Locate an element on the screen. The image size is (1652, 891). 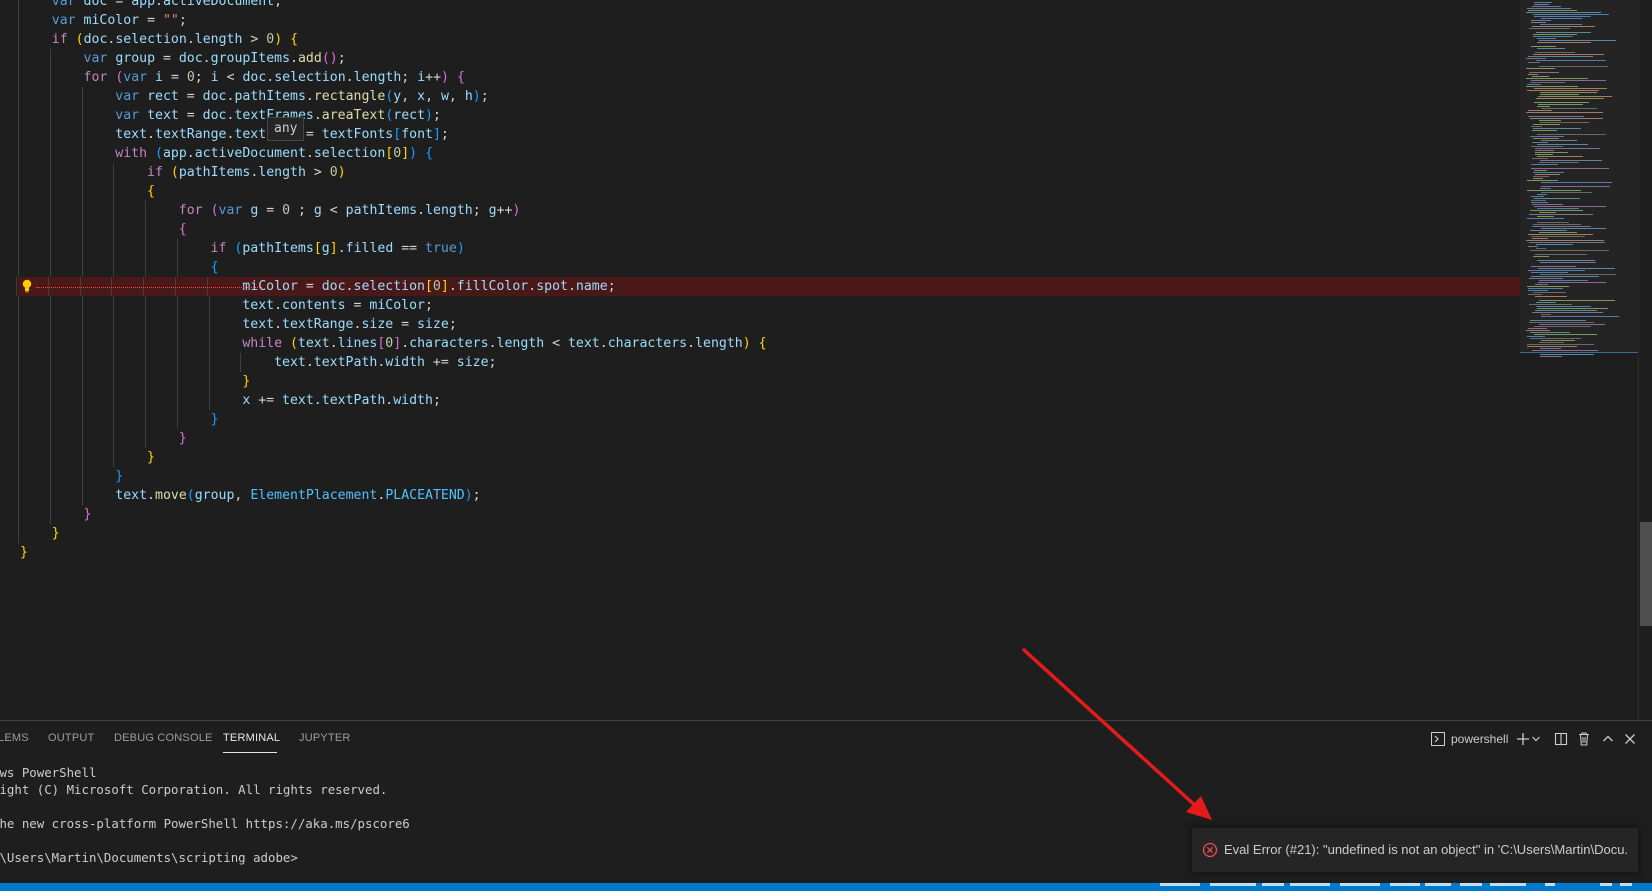
tab-jupyter: JUPYTER is located at coordinates (325, 738).